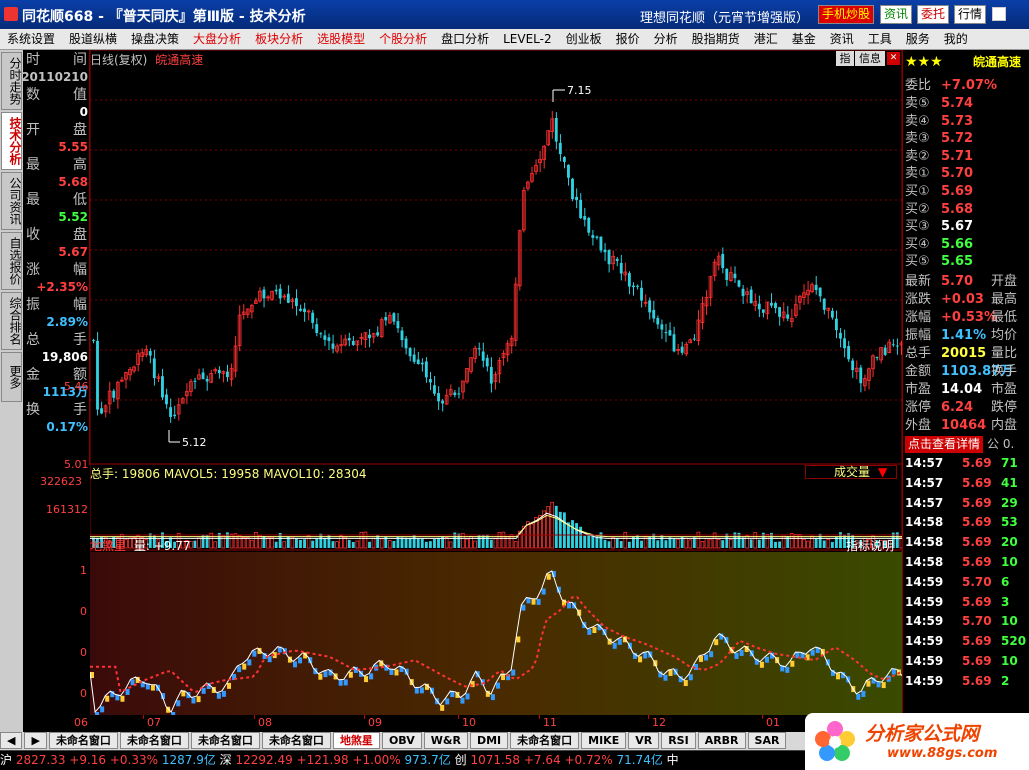  Describe the element at coordinates (33, 305) in the screenshot. I see `data-label-left: 振` at that location.